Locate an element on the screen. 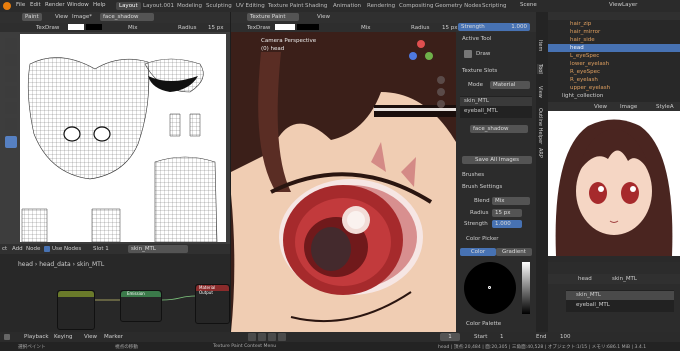 The width and height of the screenshot is (680, 351). menu-playback: Playback is located at coordinates (36, 337).